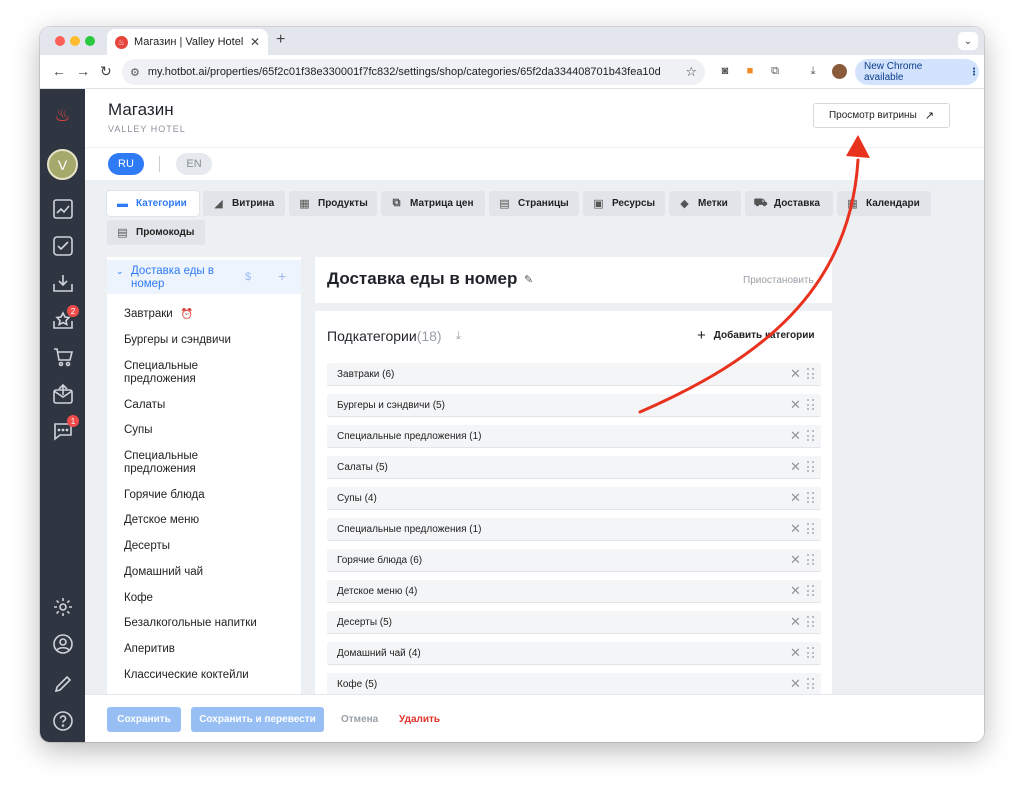  I want to click on category-tree-item: Безалкогольные напитки, so click(204, 623).